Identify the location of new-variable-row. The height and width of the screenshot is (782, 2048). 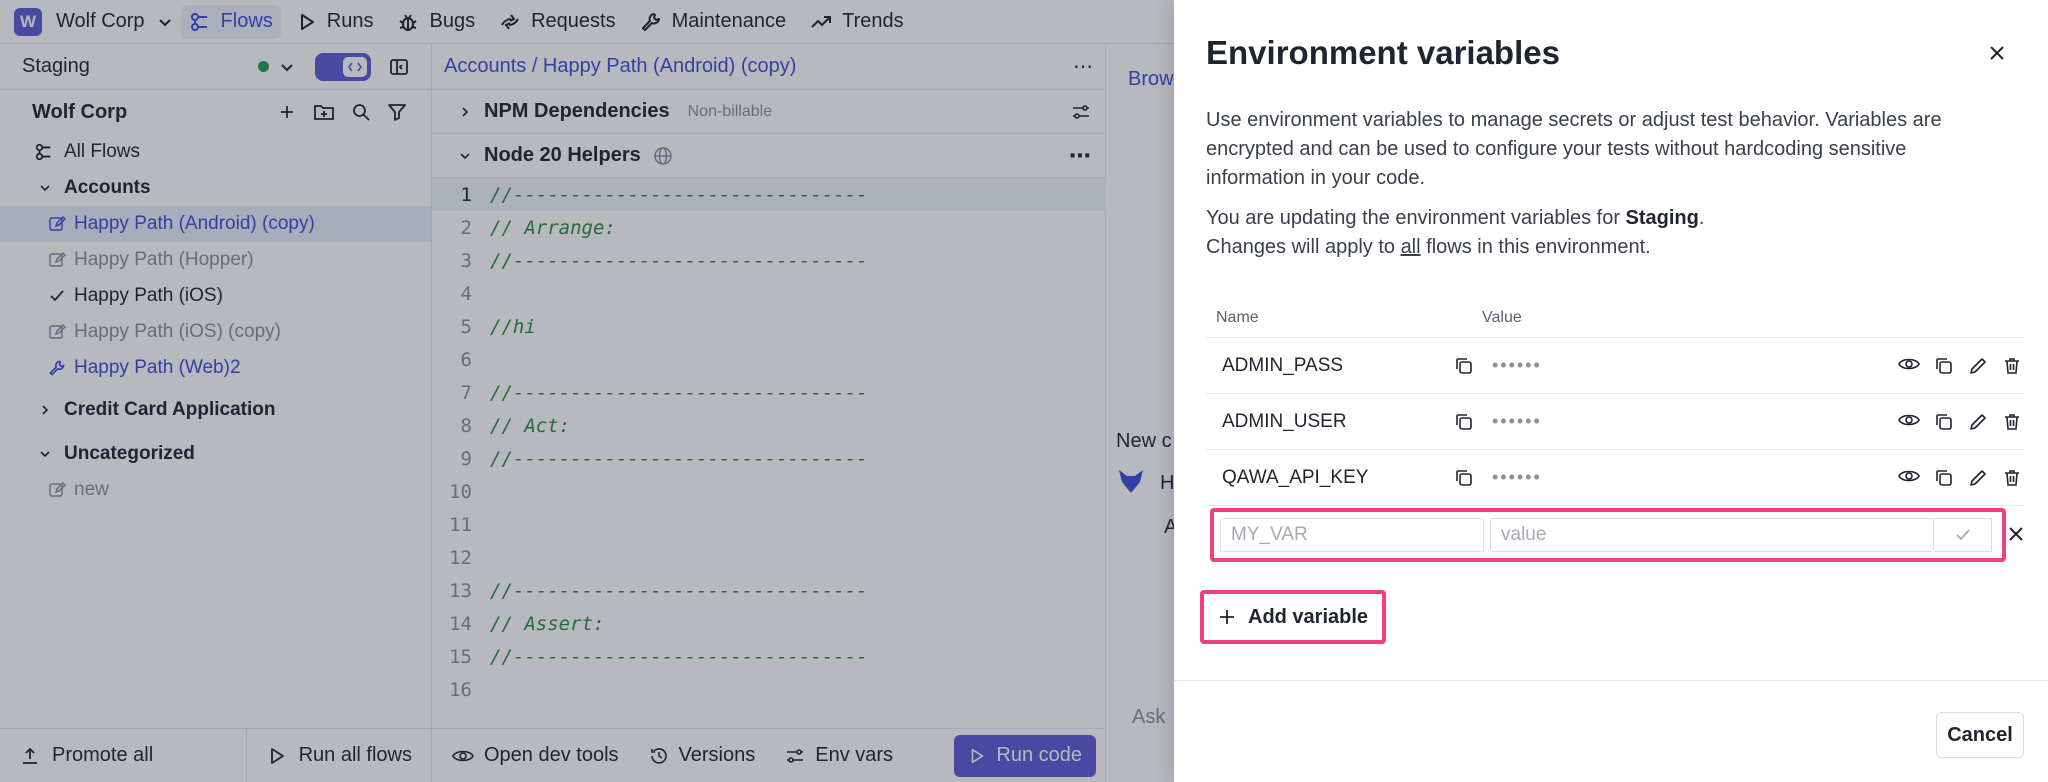
(1608, 535).